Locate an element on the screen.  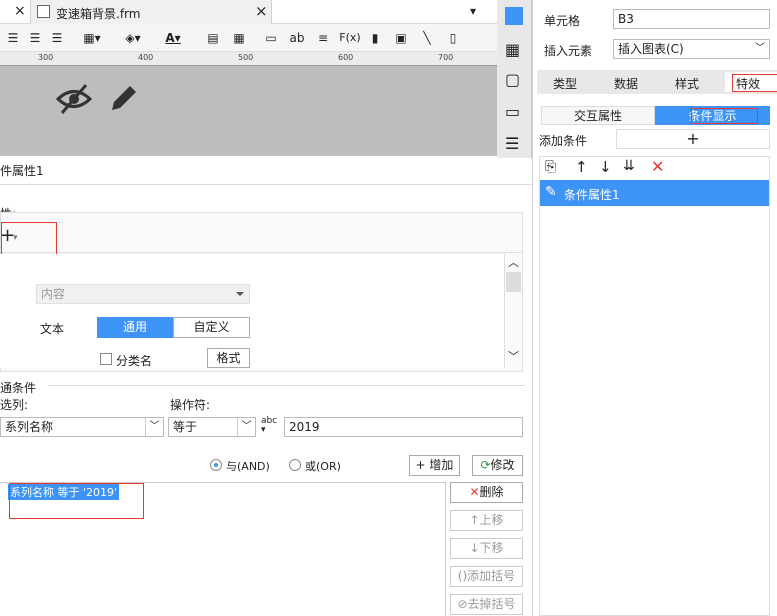
tab-type: 类型 is located at coordinates (565, 83).